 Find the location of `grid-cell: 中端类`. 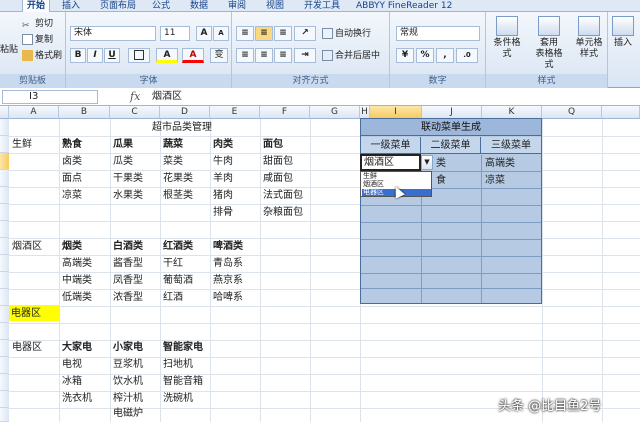

grid-cell: 中端类 is located at coordinates (76, 280).